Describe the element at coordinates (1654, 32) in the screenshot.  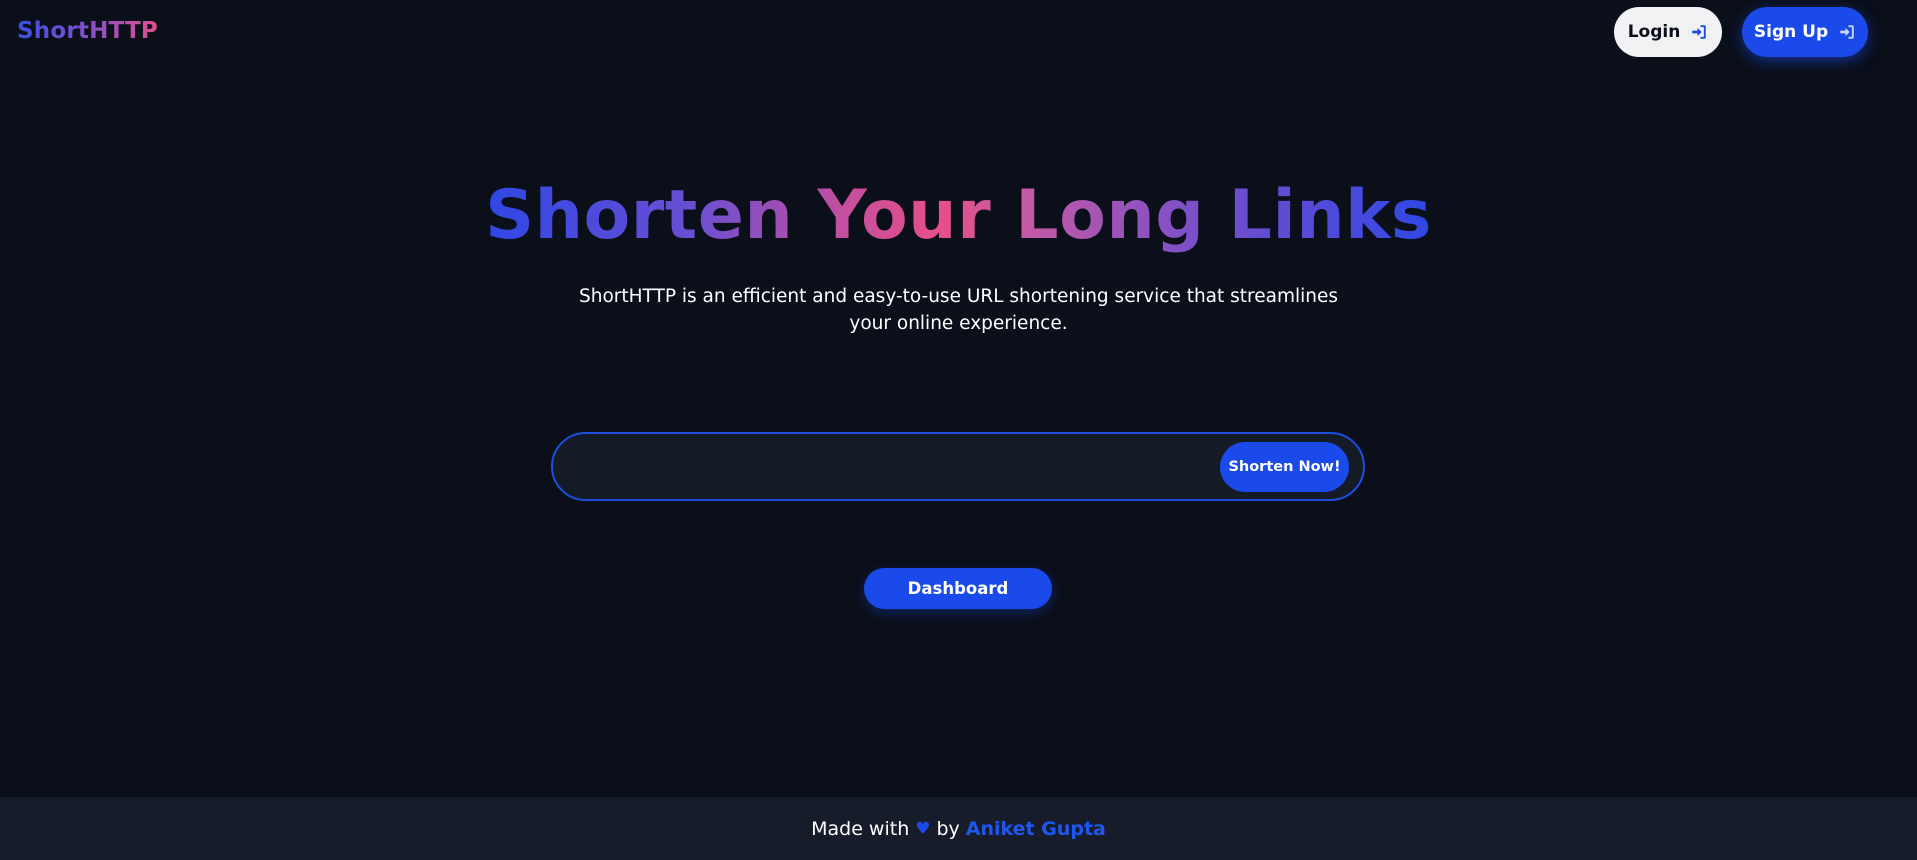
I see `login-label: Login` at that location.